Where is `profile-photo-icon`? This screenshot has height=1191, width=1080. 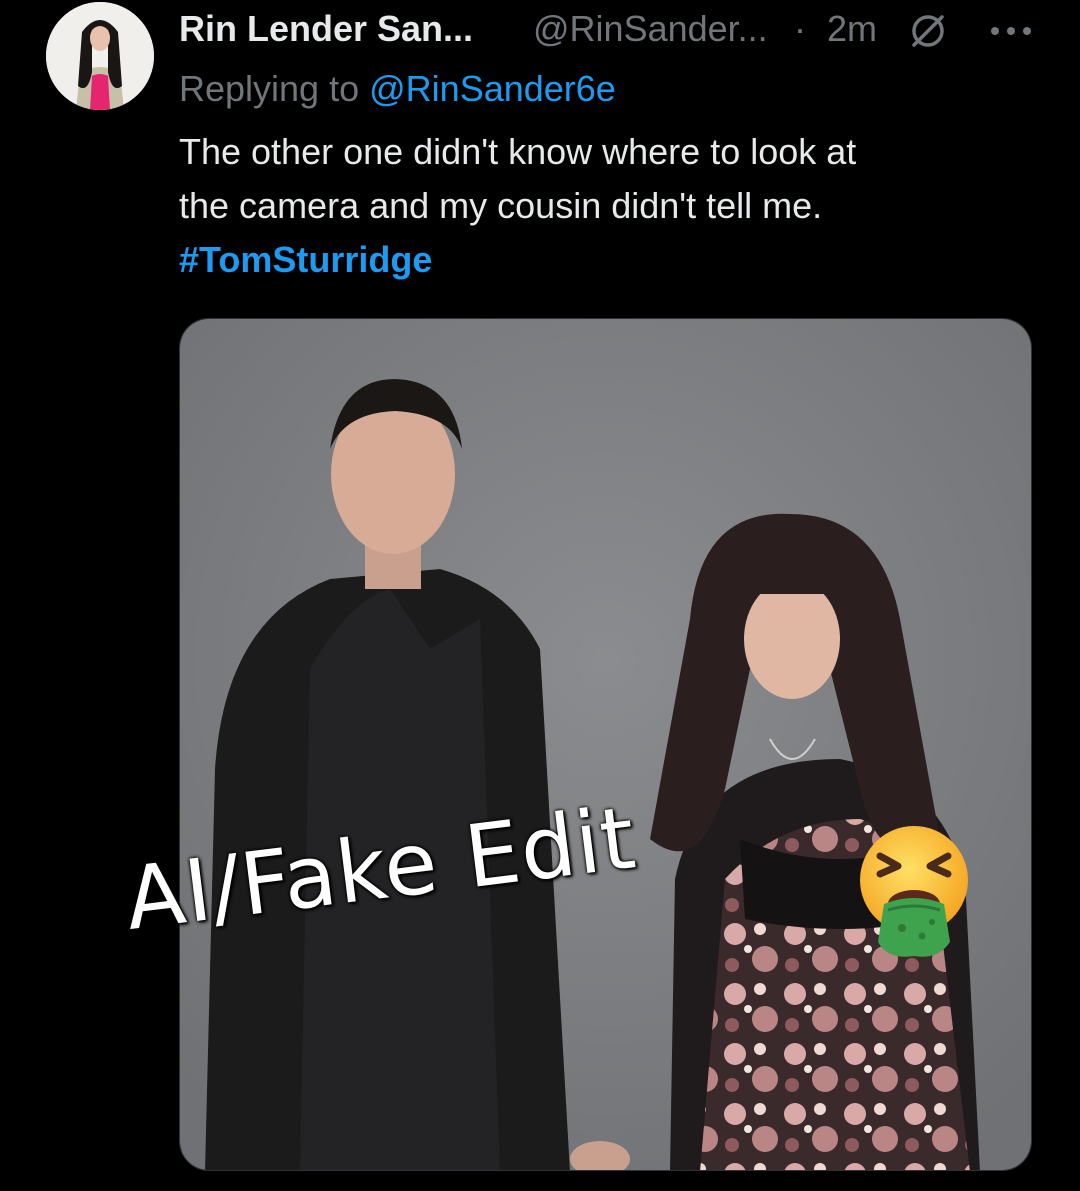 profile-photo-icon is located at coordinates (100, 56).